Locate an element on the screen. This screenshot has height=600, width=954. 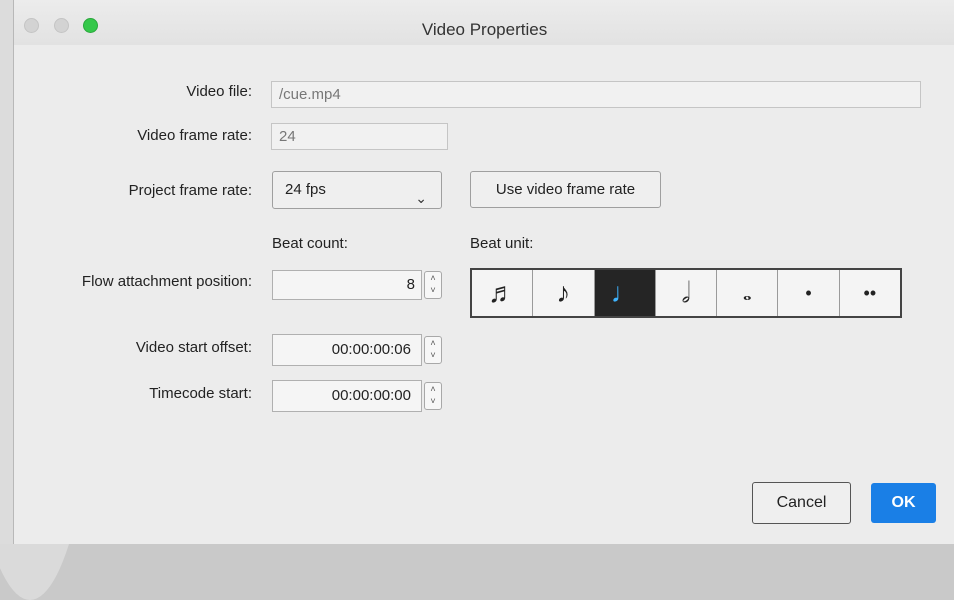
title-bar: Video Properties is located at coordinates (484, 23).